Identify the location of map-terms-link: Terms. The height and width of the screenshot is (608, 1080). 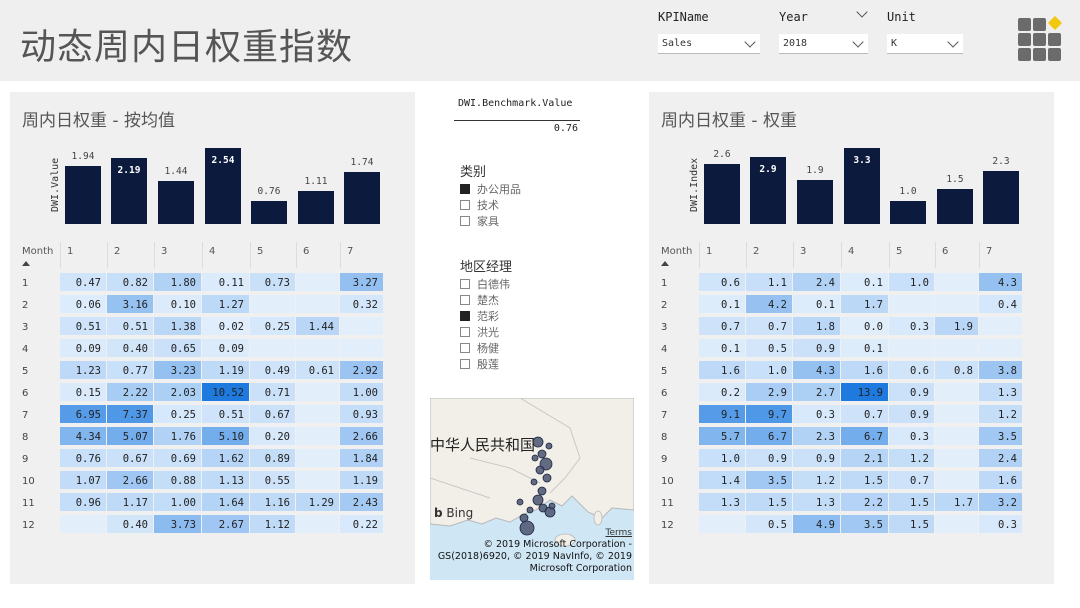
(618, 533).